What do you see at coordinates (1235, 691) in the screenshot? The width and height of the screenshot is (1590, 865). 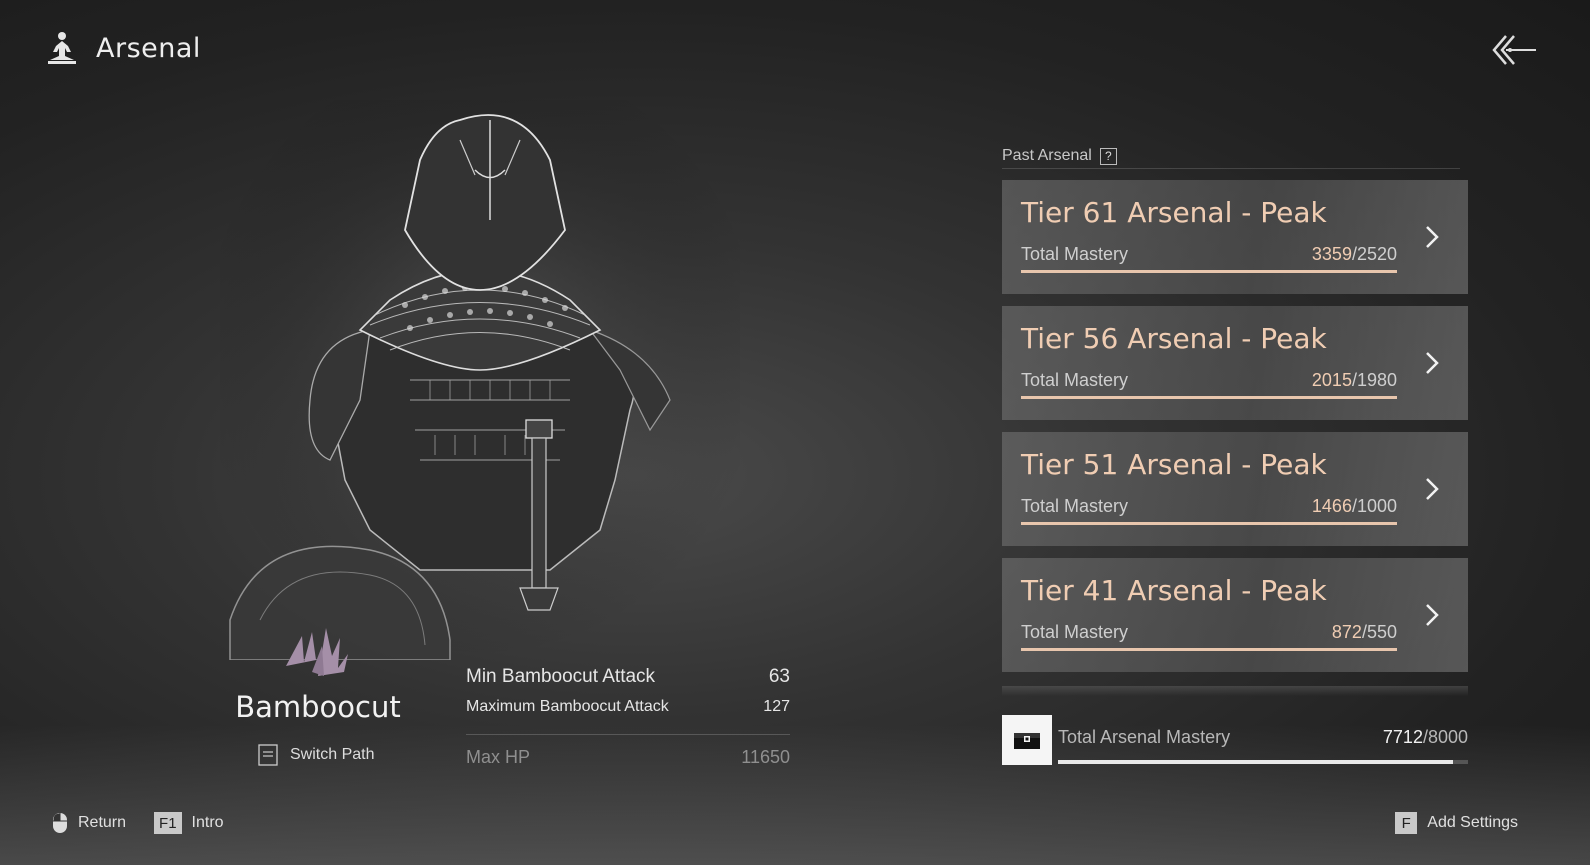 I see `list-scroll-hint` at bounding box center [1235, 691].